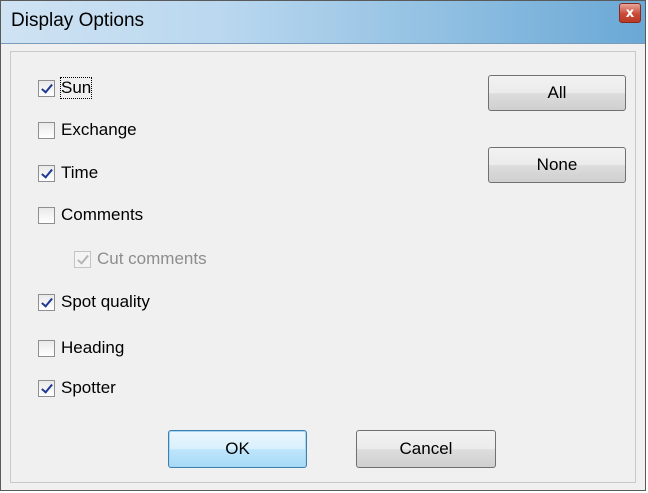 Image resolution: width=648 pixels, height=493 pixels. I want to click on none-button: None, so click(557, 165).